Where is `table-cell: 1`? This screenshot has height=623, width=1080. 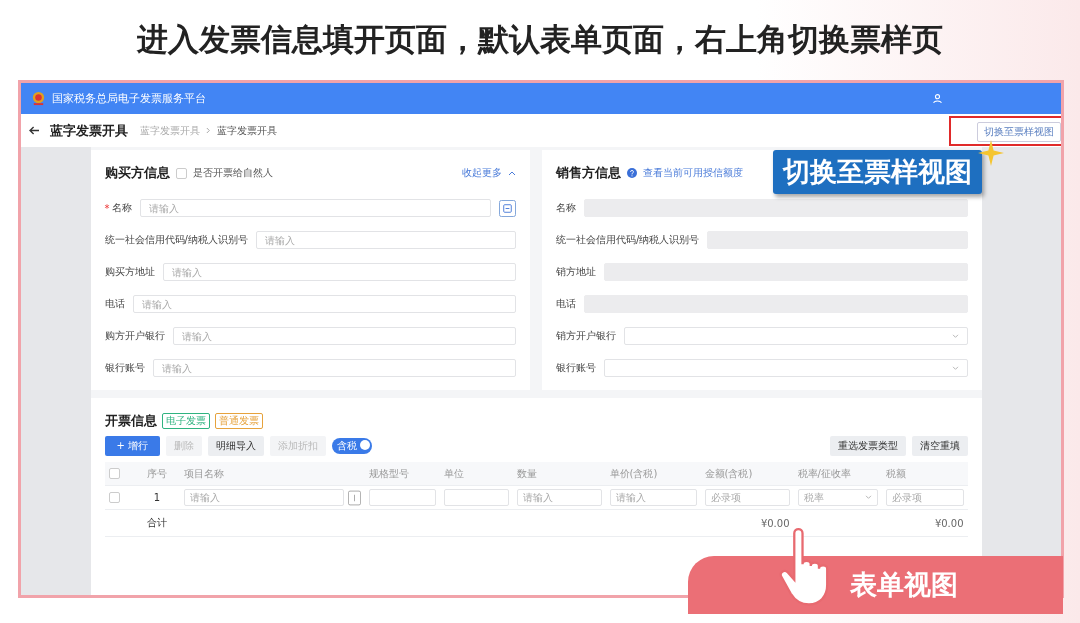
table-cell: 1 is located at coordinates (157, 497).